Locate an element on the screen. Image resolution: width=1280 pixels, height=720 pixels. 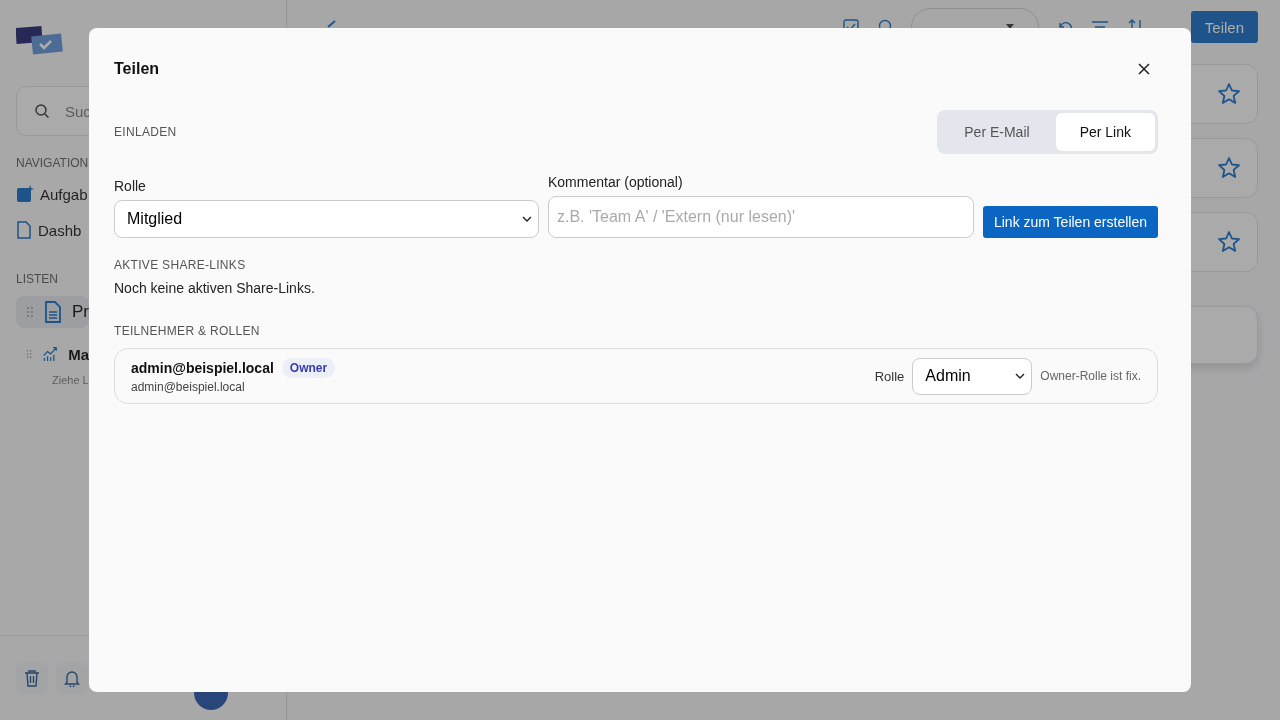
section-heading: AKTIVE SHARE-LINKS is located at coordinates (180, 265).